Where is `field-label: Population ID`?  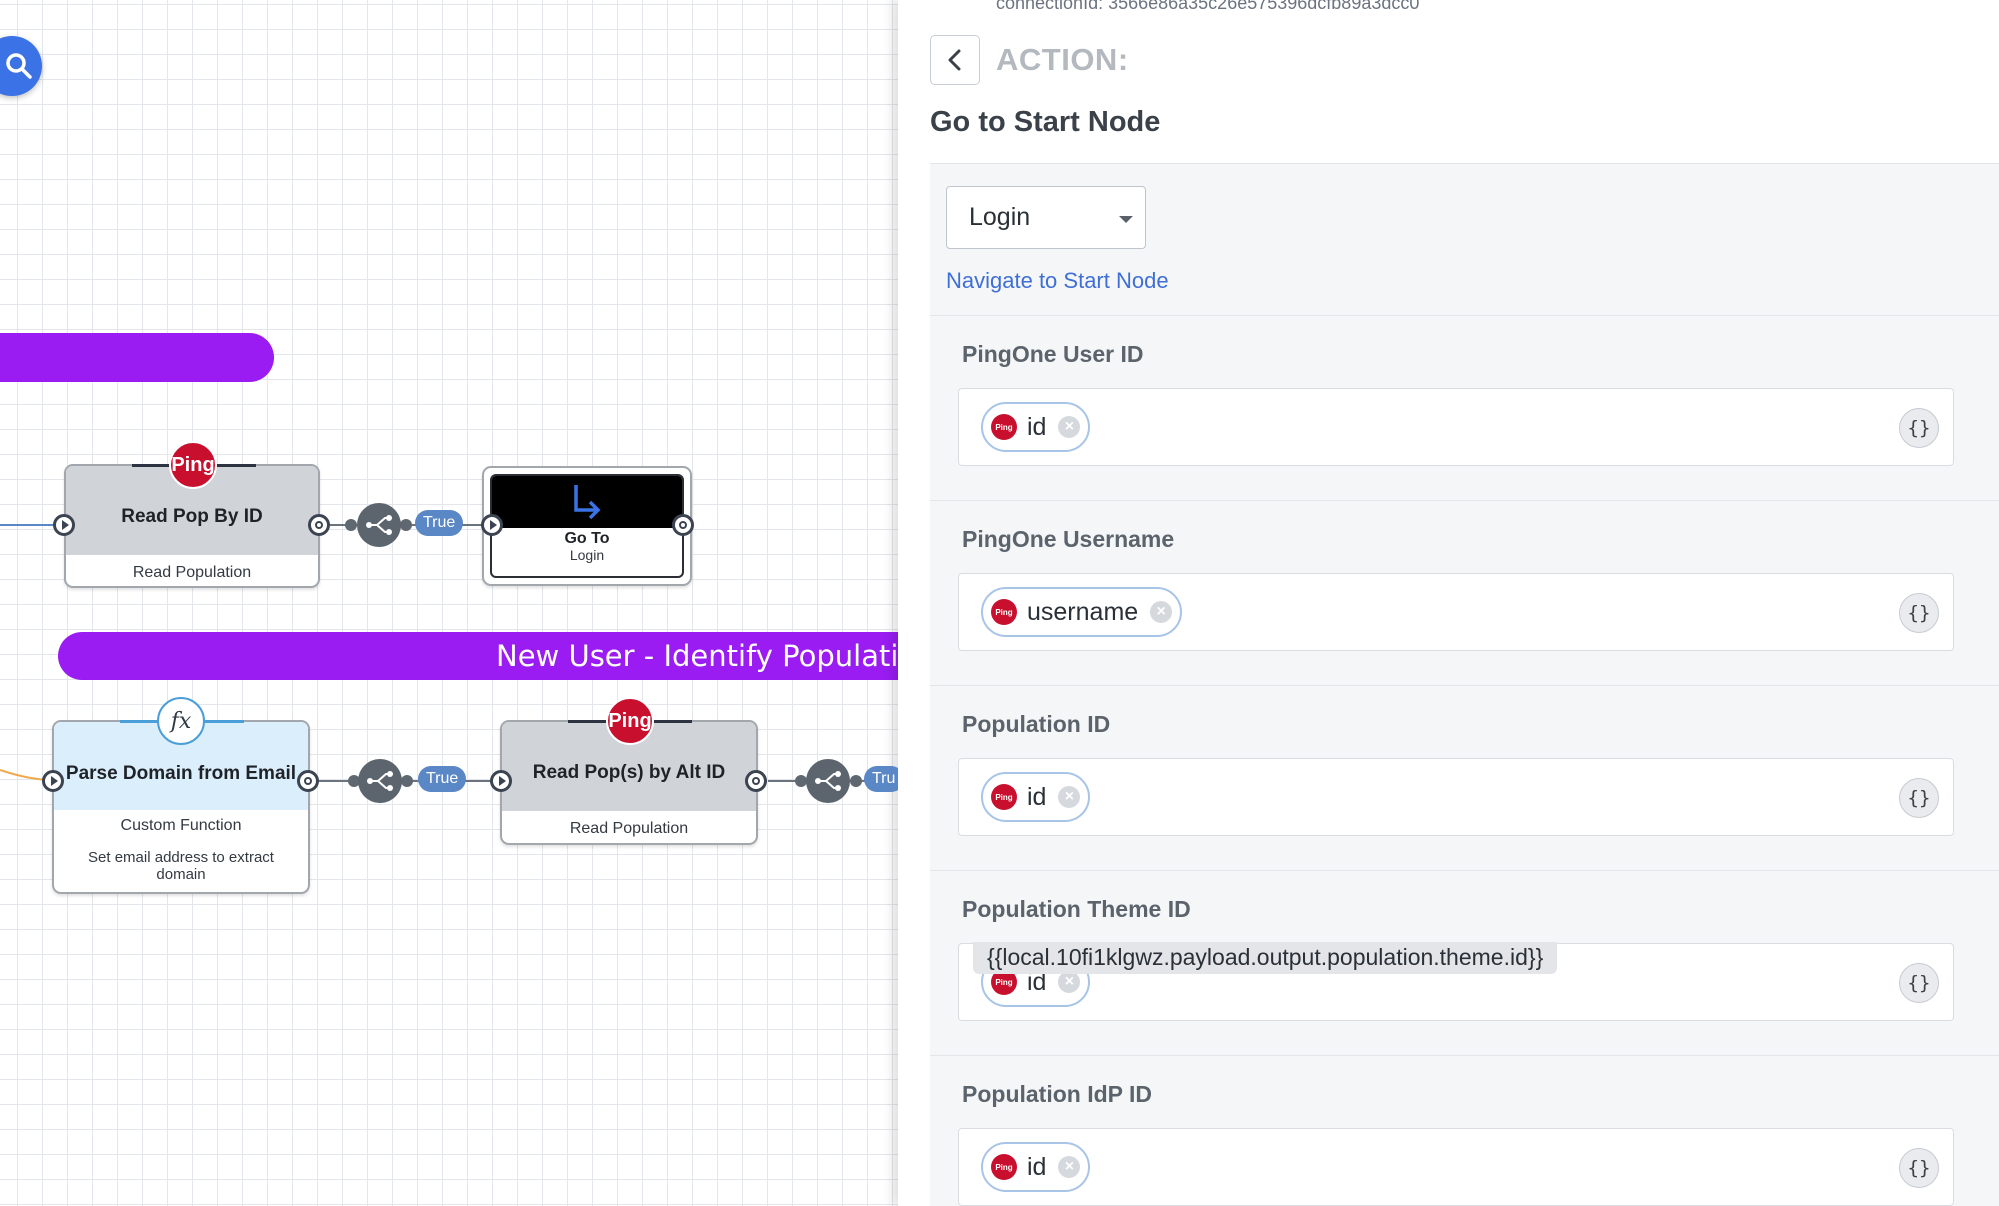
field-label: Population ID is located at coordinates (1036, 724).